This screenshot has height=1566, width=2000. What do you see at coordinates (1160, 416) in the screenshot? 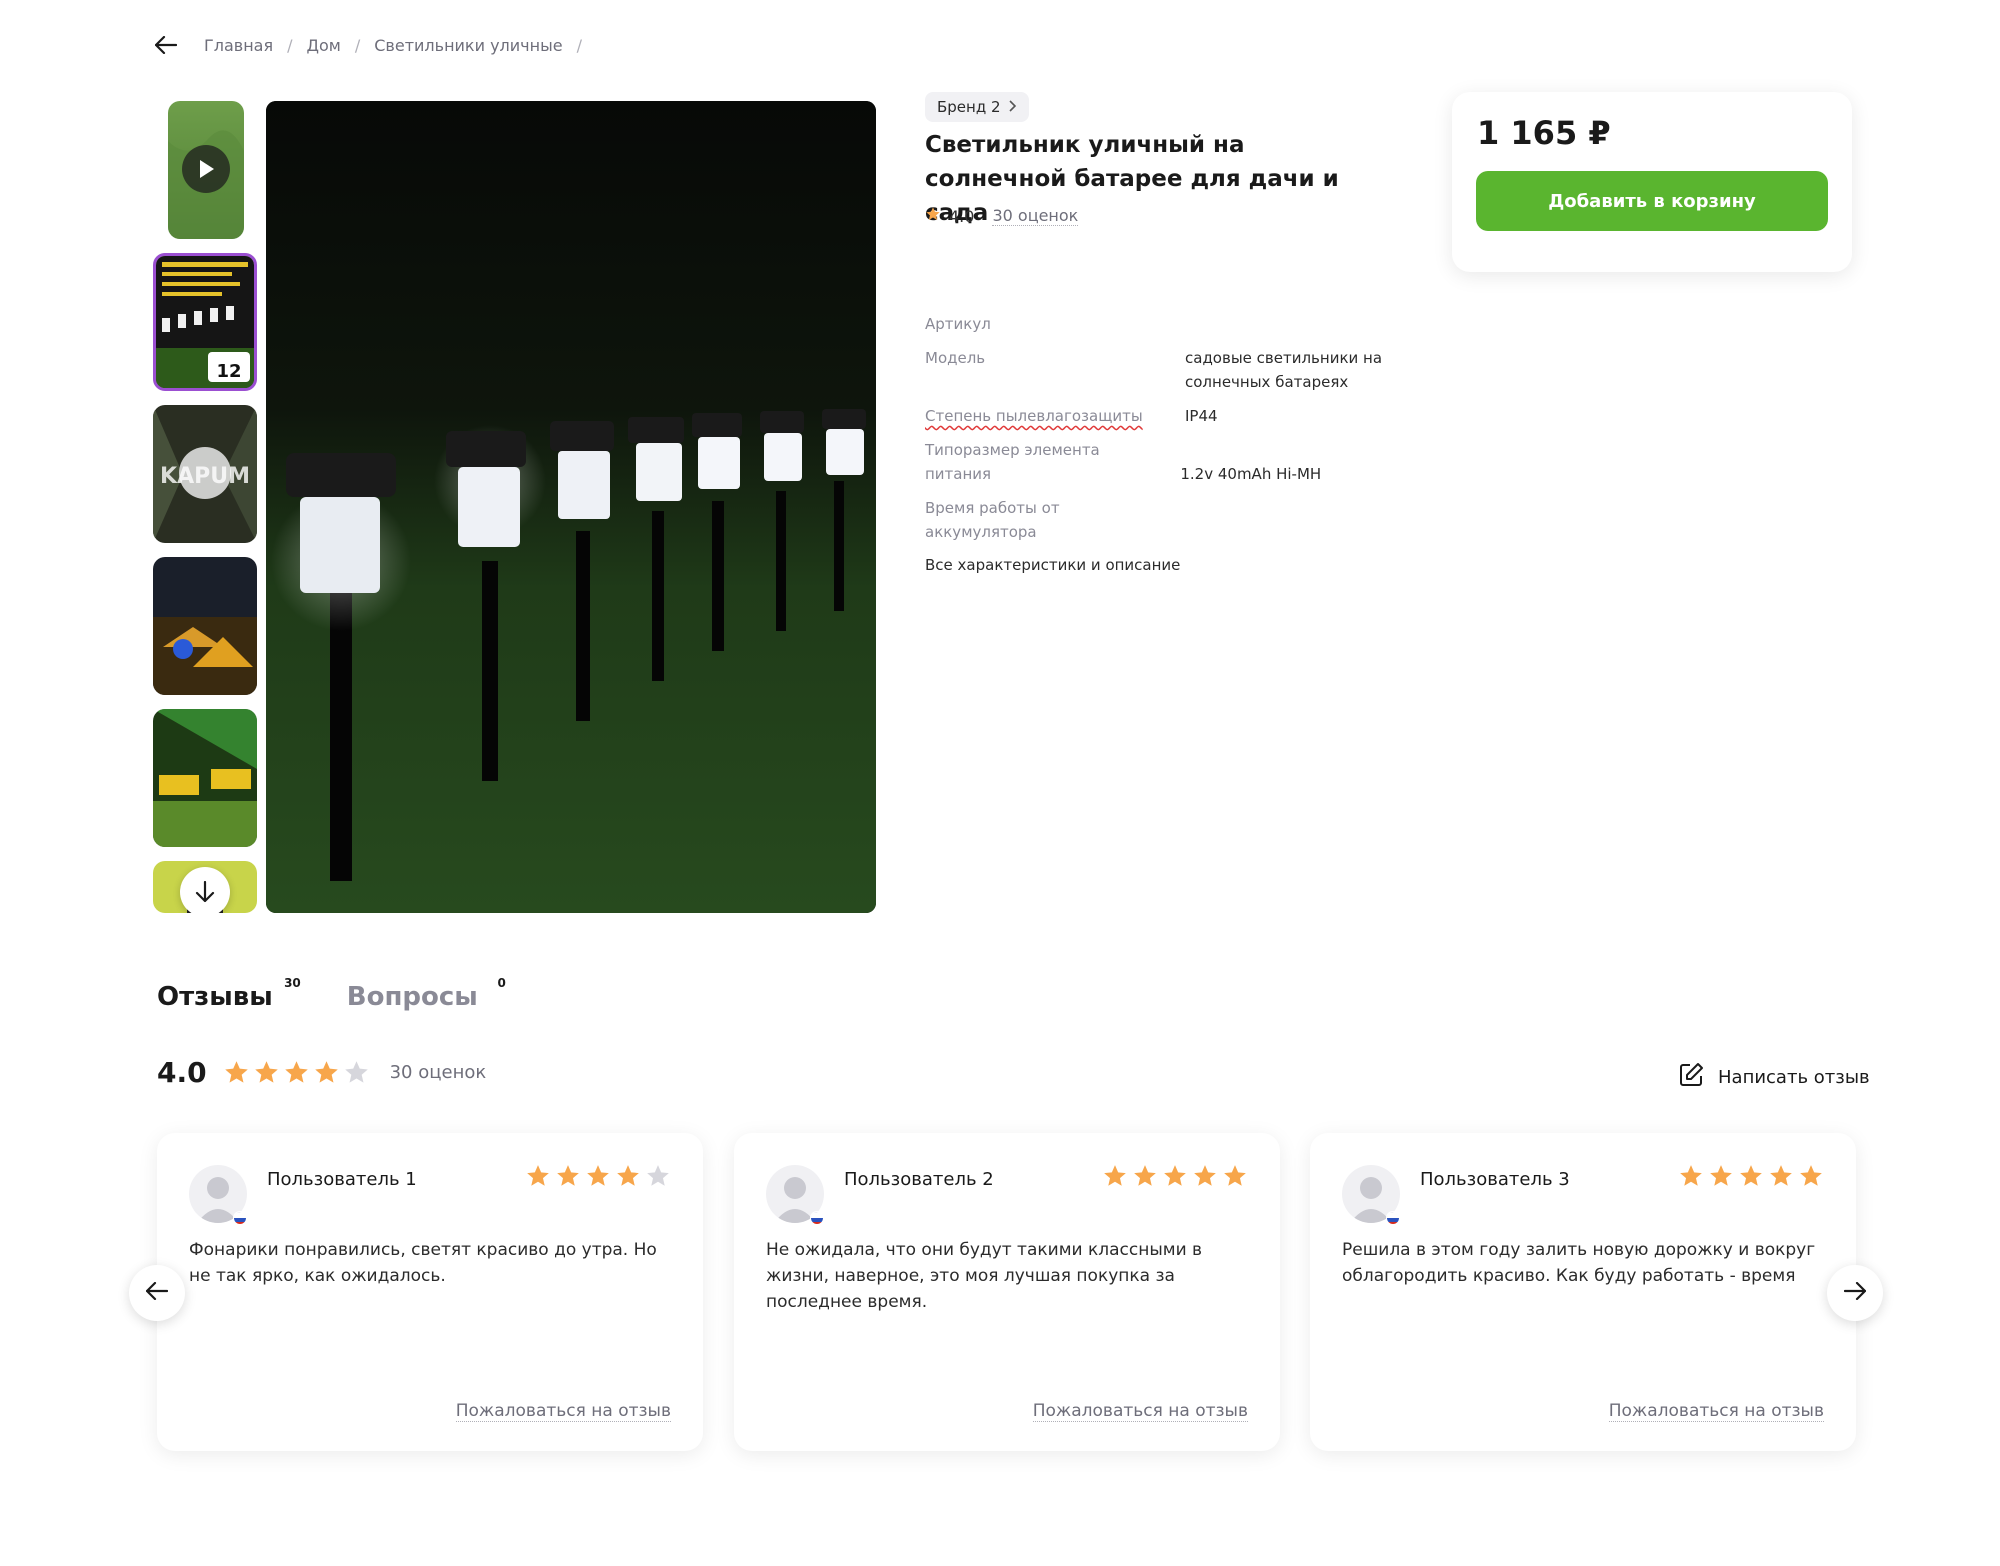
I see `spec-row: Степень пылевлагозащиты IP44` at bounding box center [1160, 416].